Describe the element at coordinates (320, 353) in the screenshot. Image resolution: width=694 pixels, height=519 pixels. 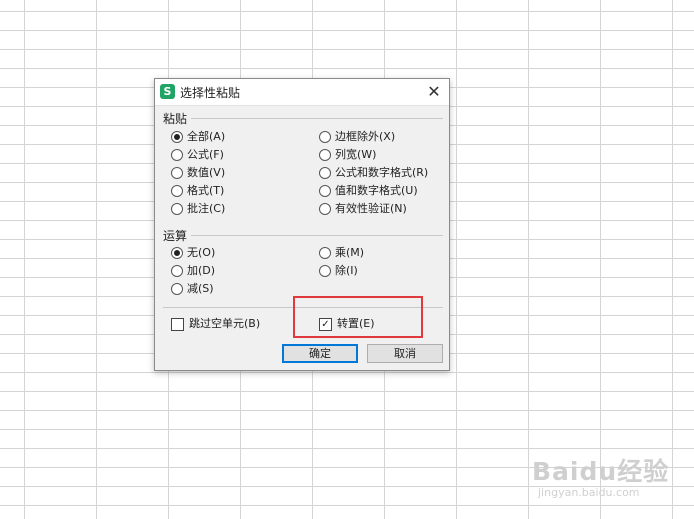
I see `ok-button: 确定` at that location.